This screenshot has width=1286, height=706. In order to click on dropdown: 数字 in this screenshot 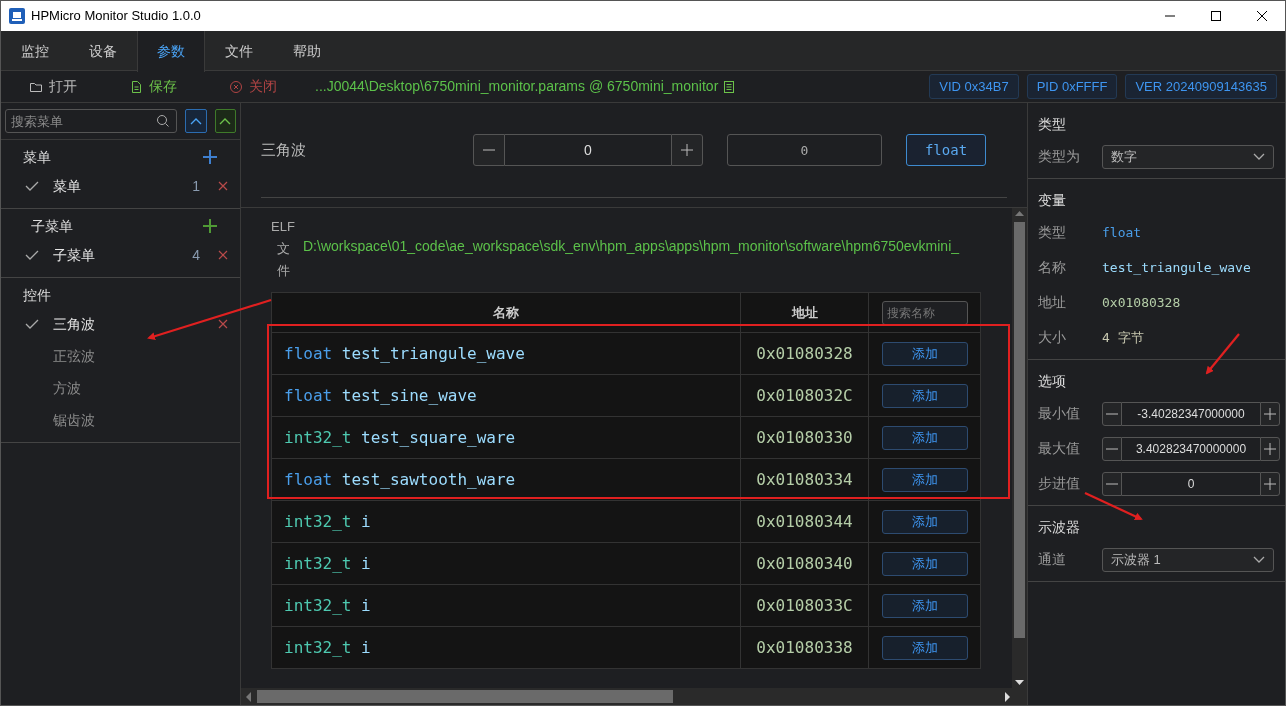, I will do `click(1188, 156)`.